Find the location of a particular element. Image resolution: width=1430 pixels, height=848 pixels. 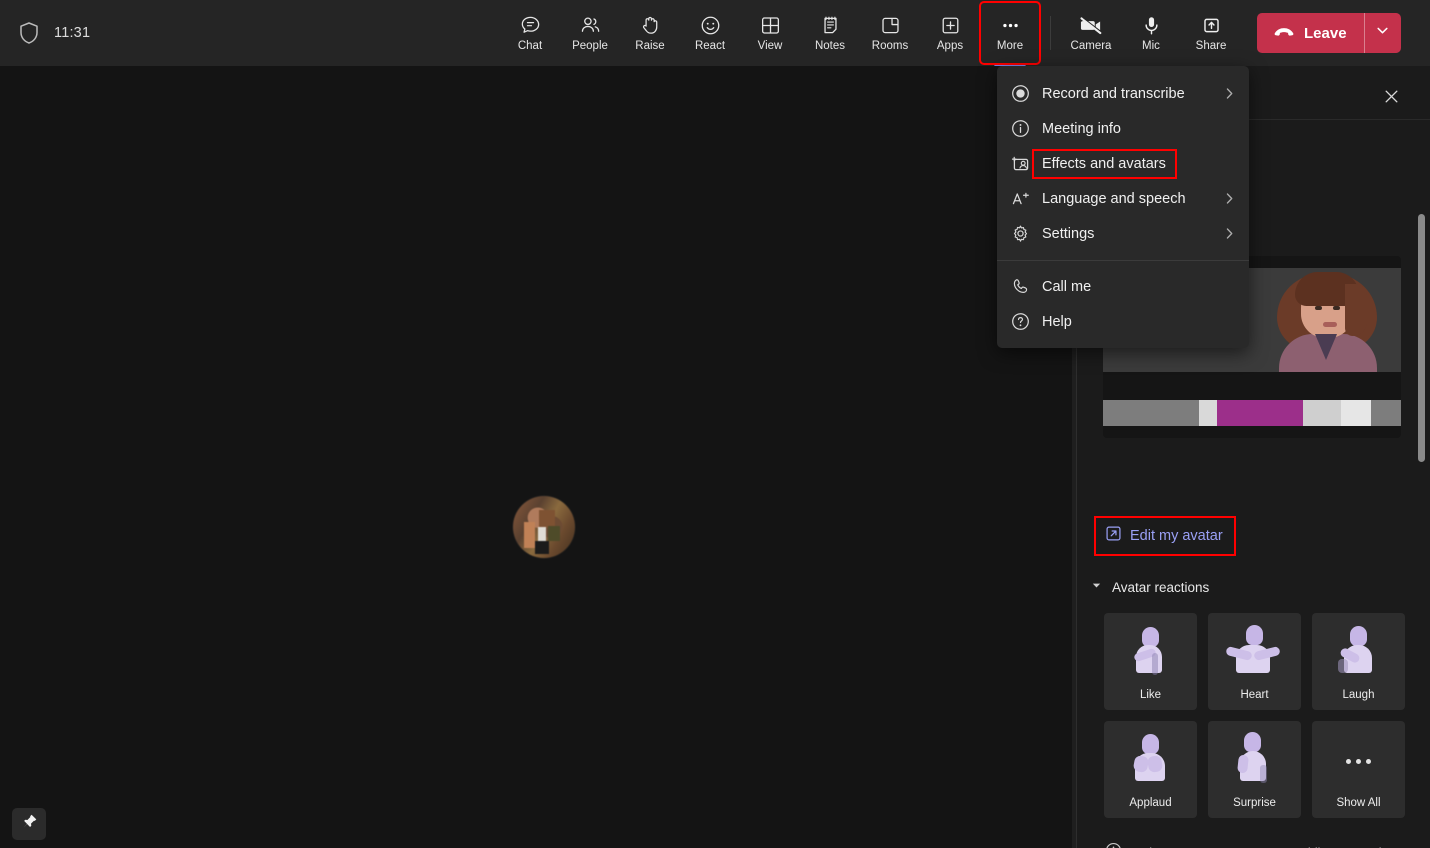

avatar-carousel-strip is located at coordinates (1252, 413).